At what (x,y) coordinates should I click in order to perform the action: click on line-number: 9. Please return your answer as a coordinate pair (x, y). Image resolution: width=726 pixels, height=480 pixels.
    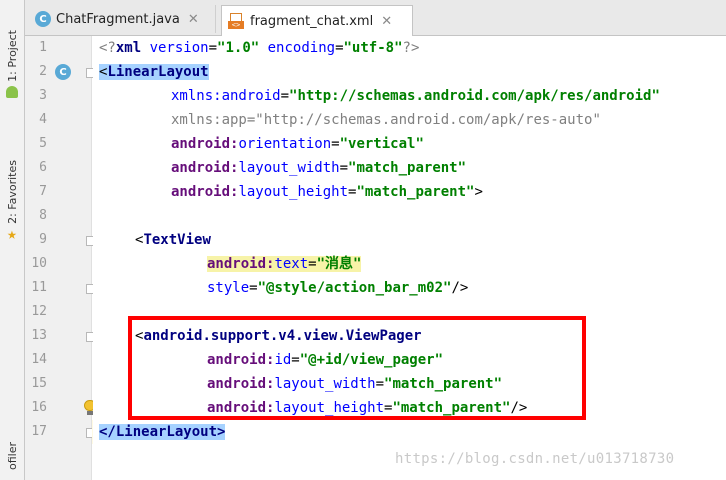
    Looking at the image, I should click on (43, 239).